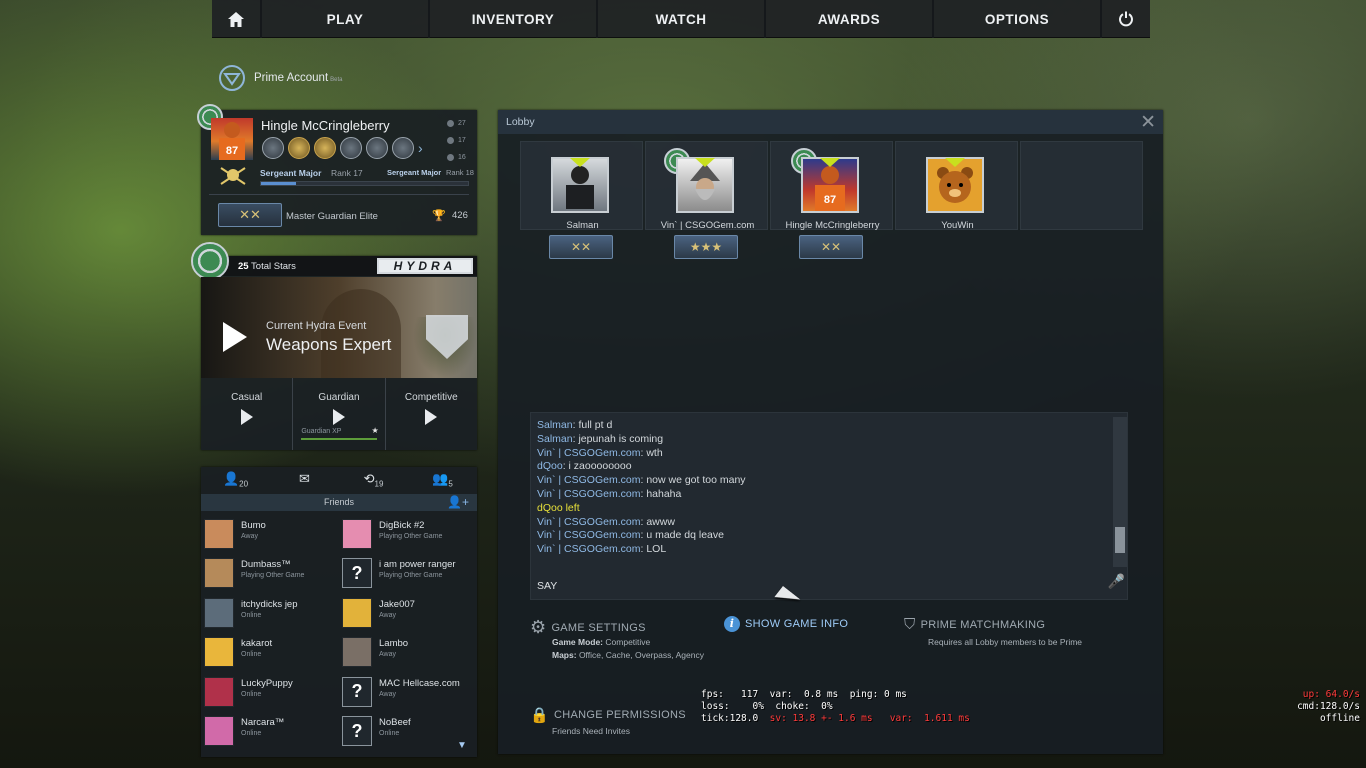 This screenshot has height=768, width=1366. What do you see at coordinates (547, 586) in the screenshot?
I see `chat-say-input: SAY` at bounding box center [547, 586].